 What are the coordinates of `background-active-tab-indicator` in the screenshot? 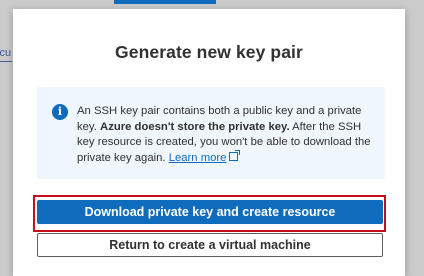 It's located at (165, 2).